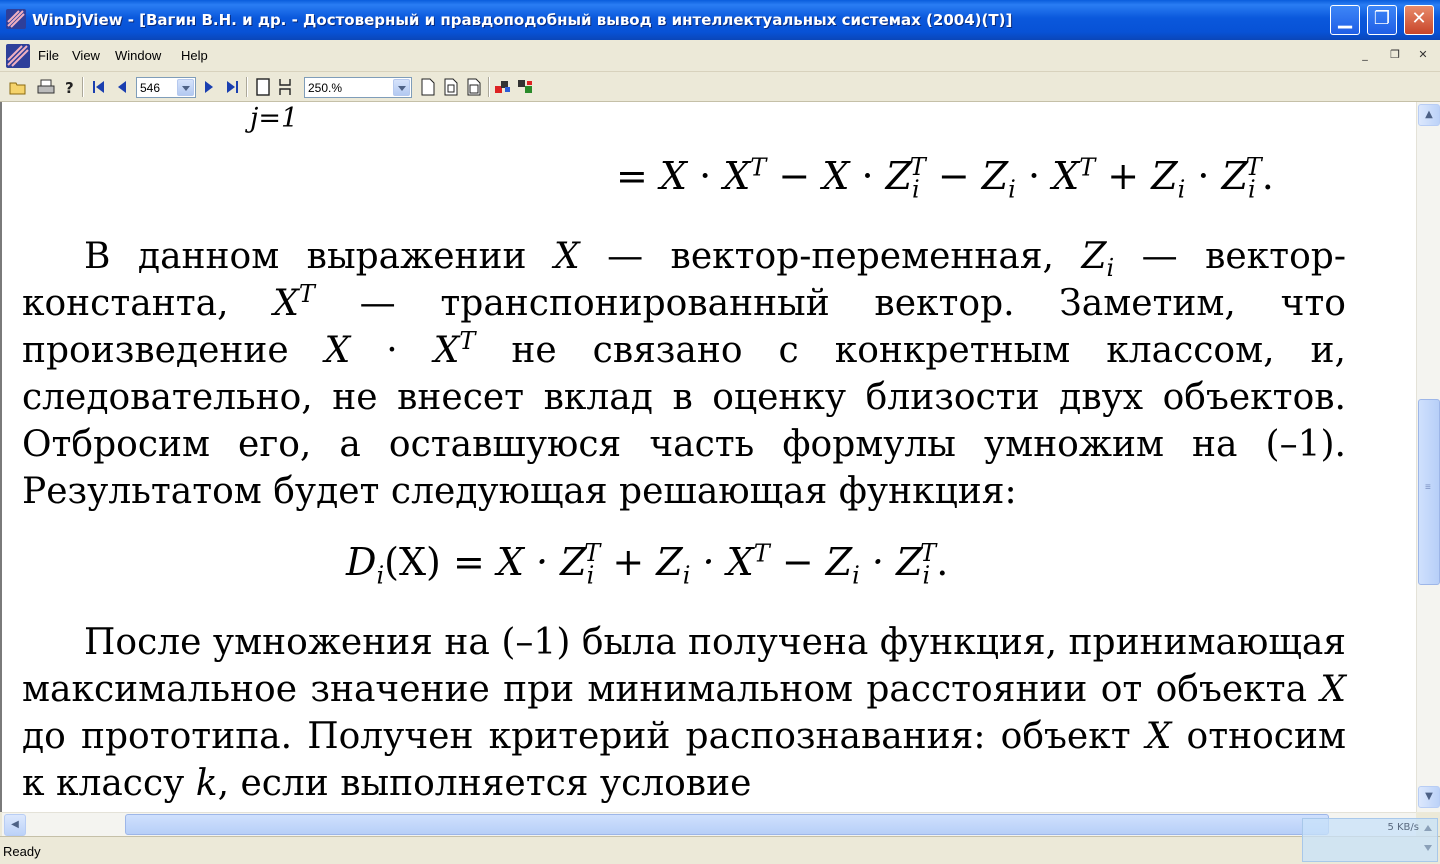  I want to click on scroll-up-button: ▲, so click(1429, 115).